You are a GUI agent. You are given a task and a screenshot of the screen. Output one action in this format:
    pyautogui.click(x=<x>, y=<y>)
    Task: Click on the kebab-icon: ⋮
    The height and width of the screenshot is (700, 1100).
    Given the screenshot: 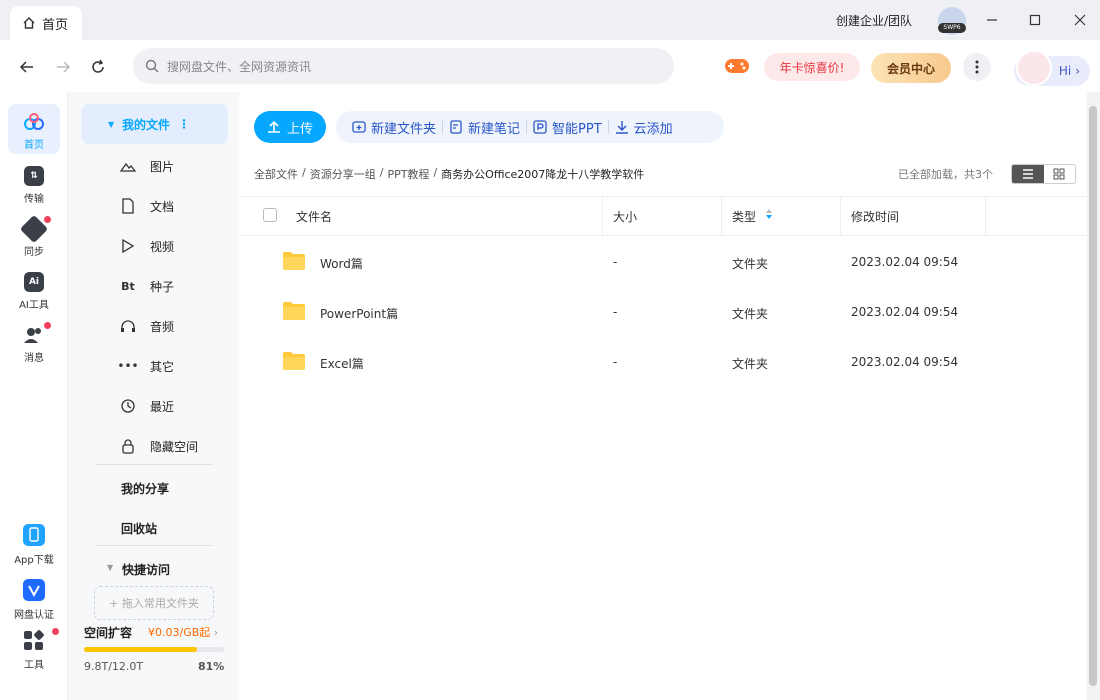 What is the action you would take?
    pyautogui.click(x=184, y=124)
    